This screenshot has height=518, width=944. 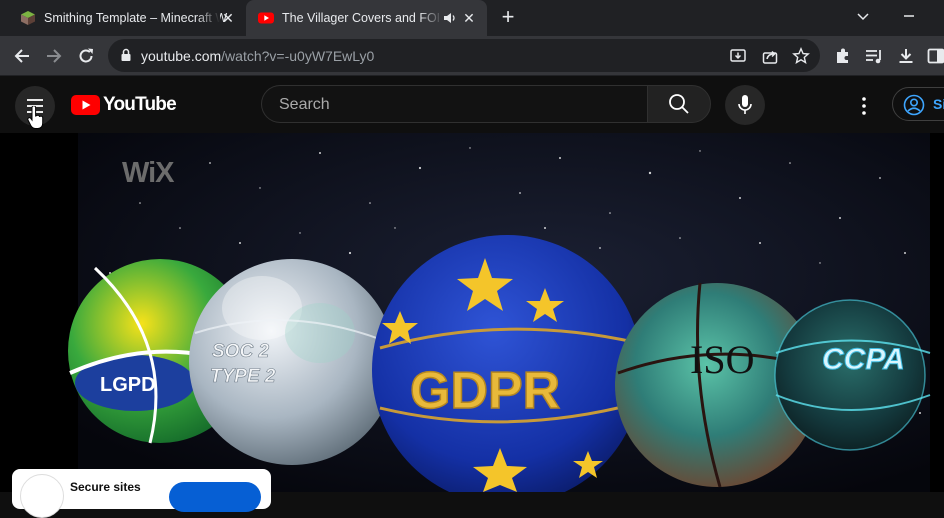 What do you see at coordinates (140, 104) in the screenshot?
I see `youtube-wordmark: YouTube` at bounding box center [140, 104].